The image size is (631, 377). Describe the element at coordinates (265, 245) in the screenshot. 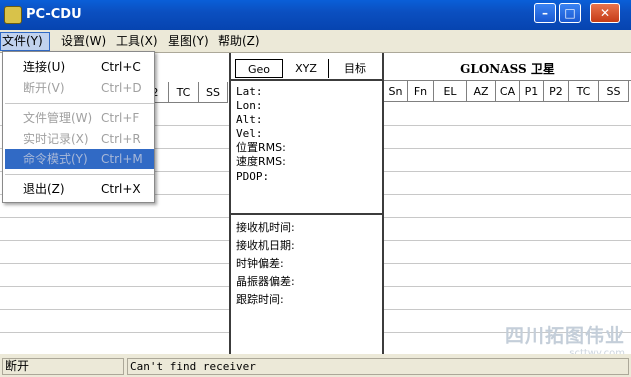

I see `receiver-date-label: 接收机日期:` at that location.